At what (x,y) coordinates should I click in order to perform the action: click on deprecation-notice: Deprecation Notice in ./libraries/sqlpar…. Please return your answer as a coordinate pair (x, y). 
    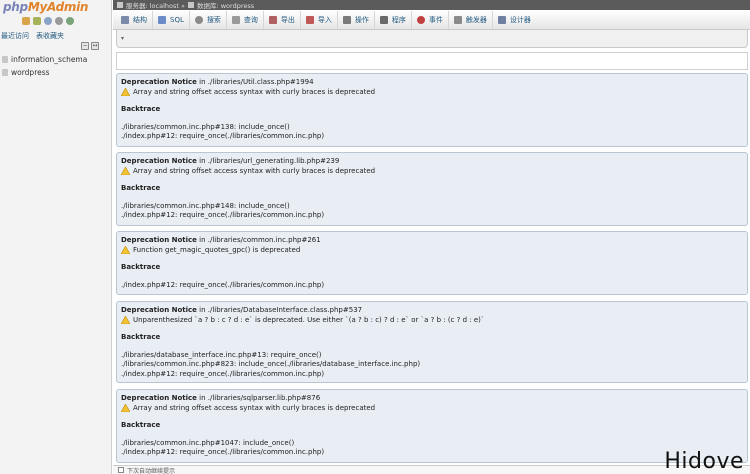
    Looking at the image, I should click on (432, 426).